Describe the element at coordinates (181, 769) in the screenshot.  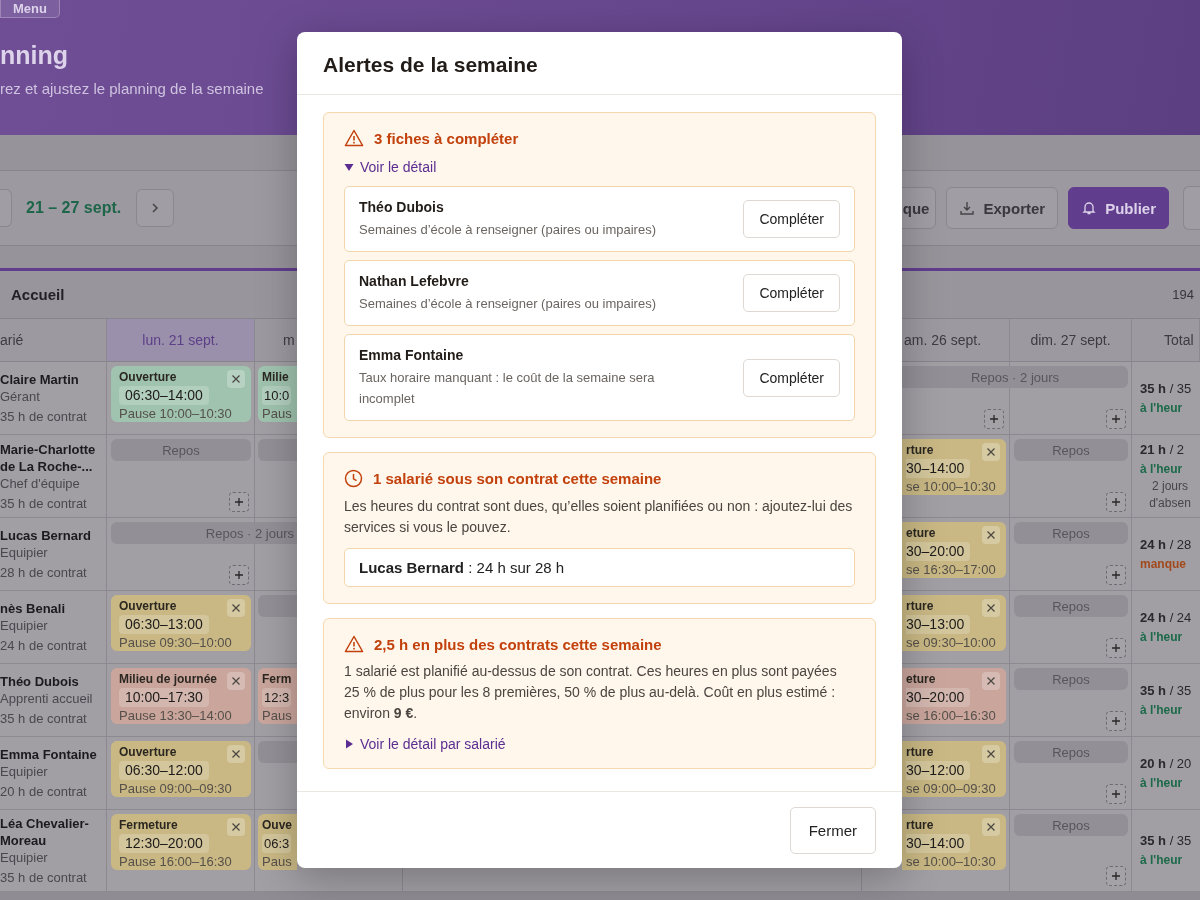
I see `shift-card: Ouverture 06:30–12:00 Pause 09:00–09:30` at that location.